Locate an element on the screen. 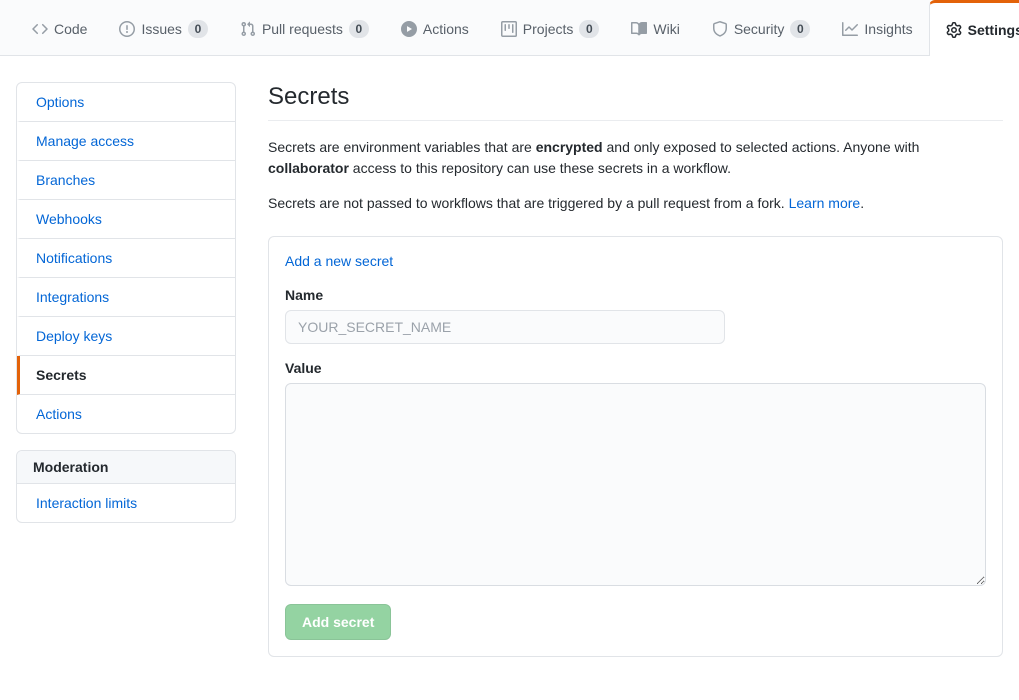 The width and height of the screenshot is (1019, 700). tab-insights: Insights is located at coordinates (877, 27).